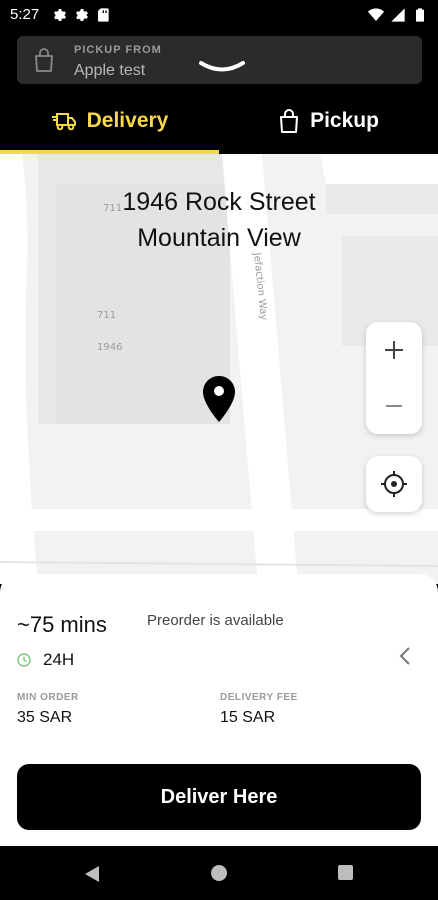 The image size is (438, 900). I want to click on system-nav-bar, so click(219, 873).